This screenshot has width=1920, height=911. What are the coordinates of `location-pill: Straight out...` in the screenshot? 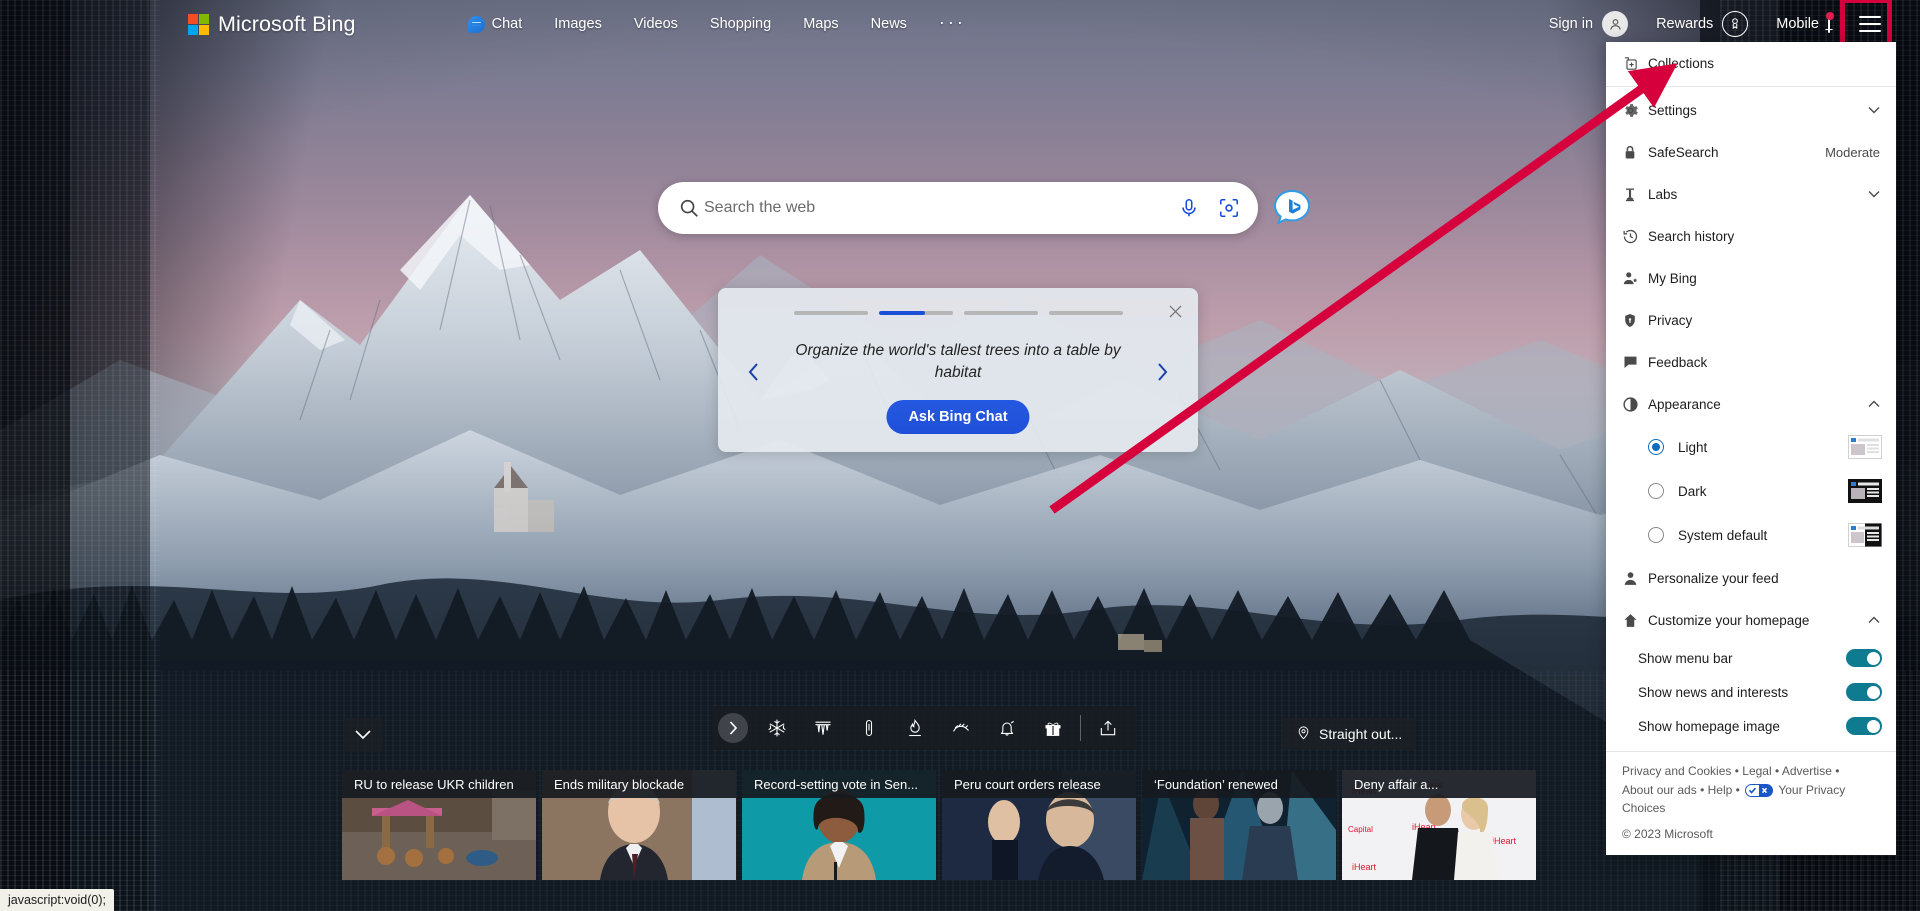 It's located at (1349, 734).